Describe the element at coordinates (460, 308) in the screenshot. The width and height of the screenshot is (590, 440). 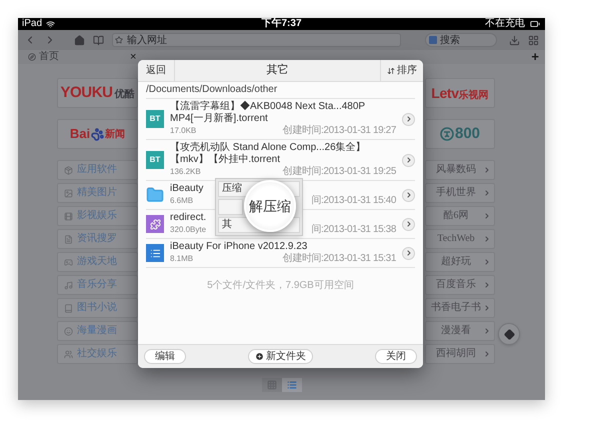
I see `site-tile: 书香电子书` at that location.